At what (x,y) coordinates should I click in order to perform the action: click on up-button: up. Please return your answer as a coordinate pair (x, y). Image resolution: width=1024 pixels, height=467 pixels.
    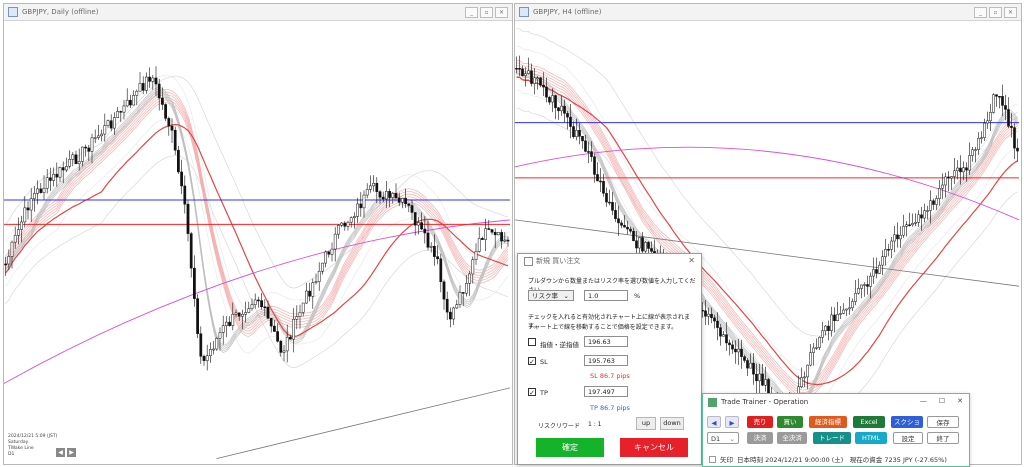
    Looking at the image, I should click on (646, 423).